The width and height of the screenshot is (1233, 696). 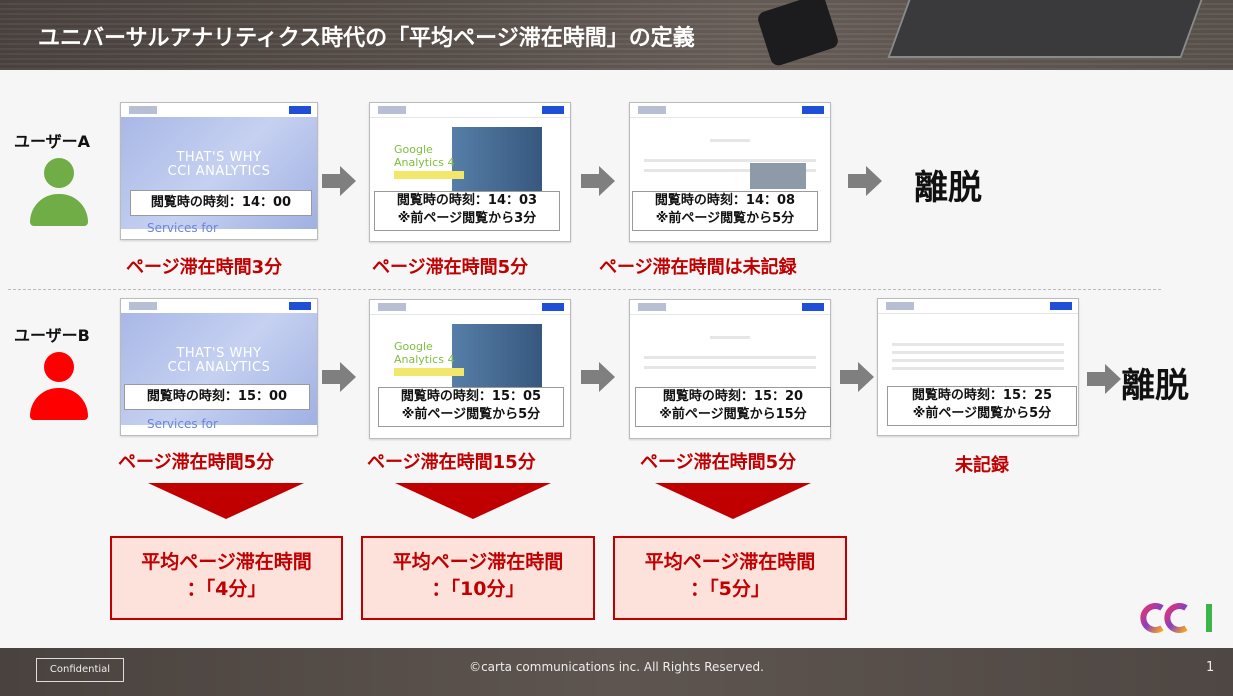 I want to click on user-b-avatar, so click(x=60, y=387).